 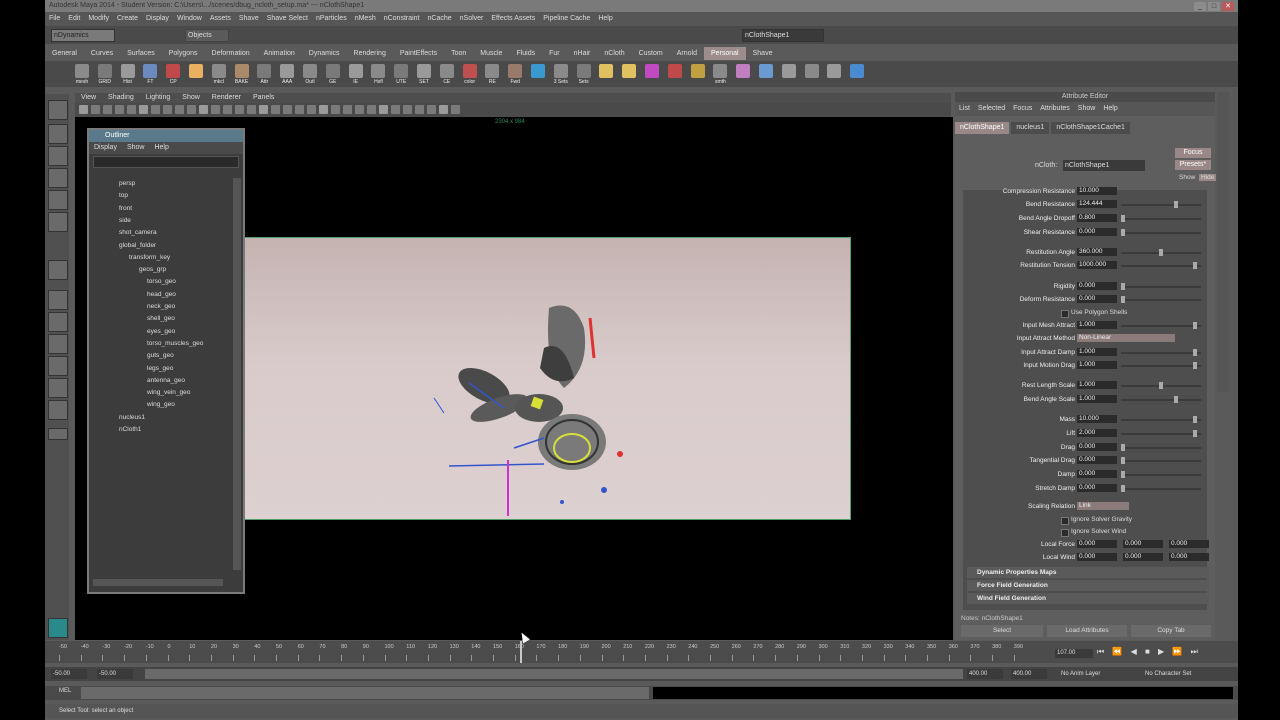 What do you see at coordinates (130, 429) in the screenshot?
I see `outliner-item-nCloth1: nCloth1` at bounding box center [130, 429].